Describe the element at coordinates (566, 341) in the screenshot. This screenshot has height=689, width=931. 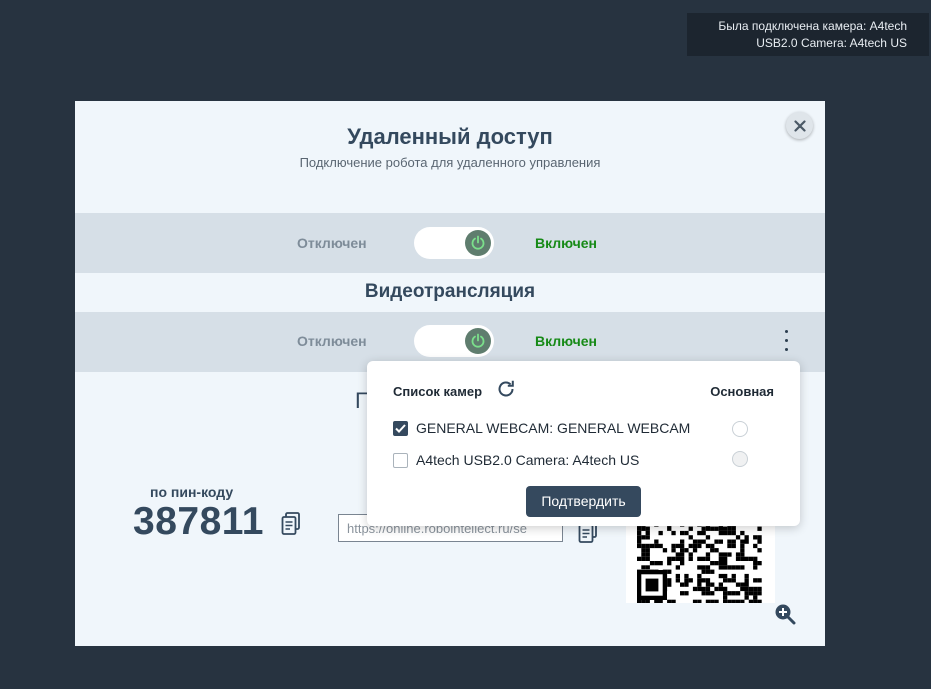
I see `video-on-label: Включен` at that location.